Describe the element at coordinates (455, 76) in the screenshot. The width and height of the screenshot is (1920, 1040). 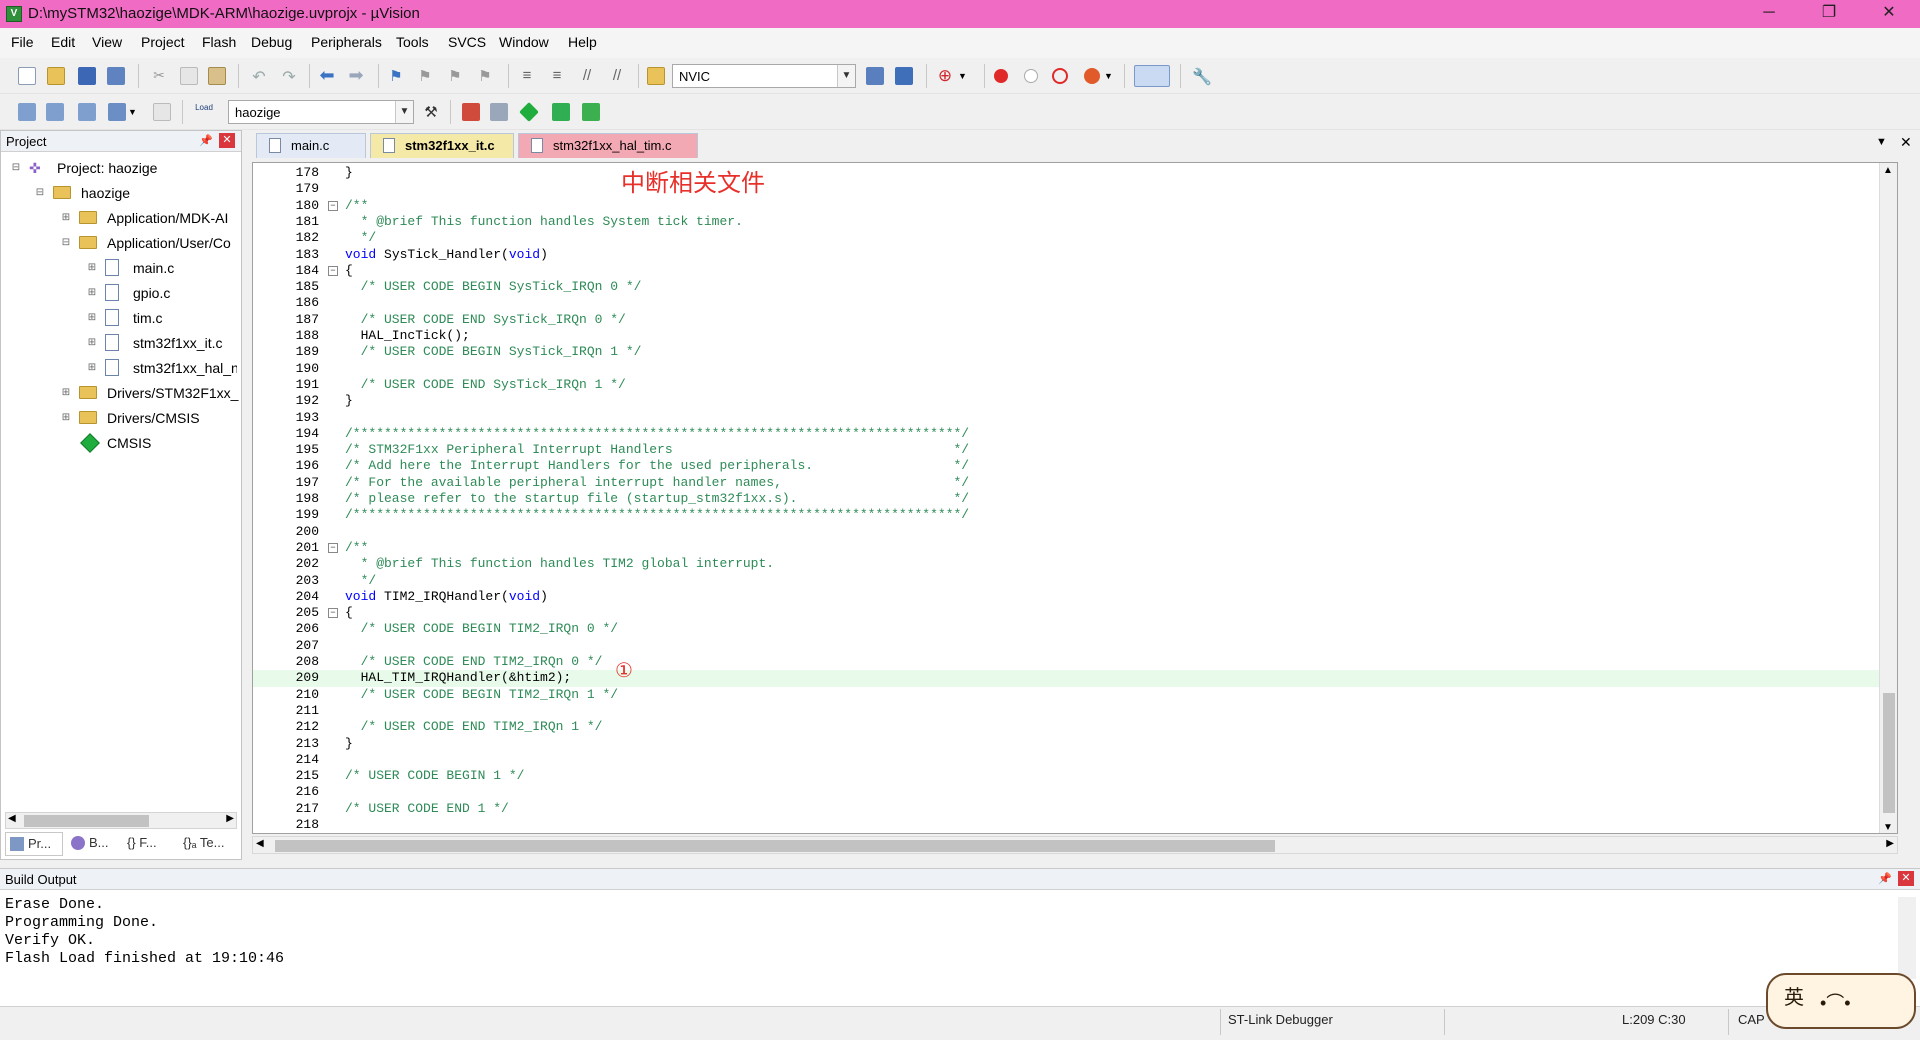
I see `bookmark-next-icon: ⚑` at that location.